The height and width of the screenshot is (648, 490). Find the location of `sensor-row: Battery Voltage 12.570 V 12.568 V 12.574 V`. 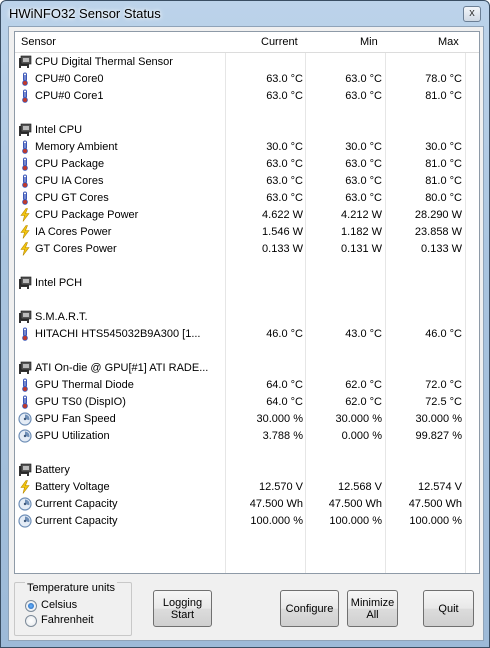

sensor-row: Battery Voltage 12.570 V 12.568 V 12.574 V is located at coordinates (247, 487).